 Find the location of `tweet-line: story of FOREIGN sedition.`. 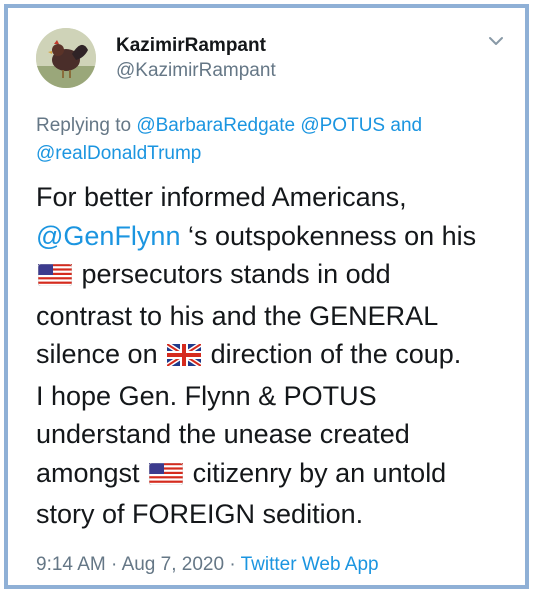

tweet-line: story of FOREIGN sedition. is located at coordinates (200, 514).